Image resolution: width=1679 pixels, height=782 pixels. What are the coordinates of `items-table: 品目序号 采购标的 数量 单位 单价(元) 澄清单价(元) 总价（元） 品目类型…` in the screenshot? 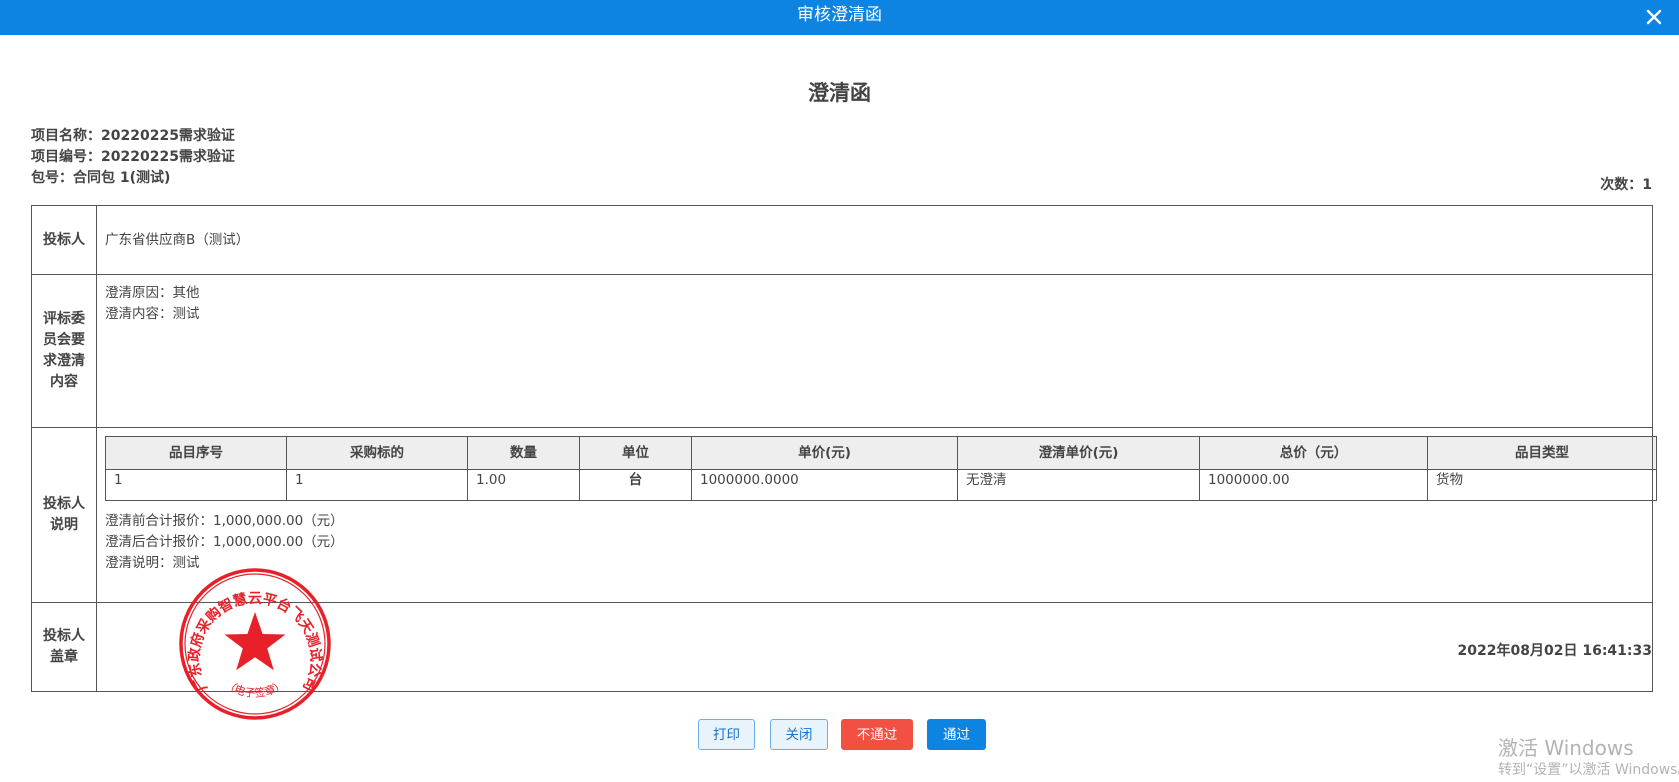 It's located at (881, 468).